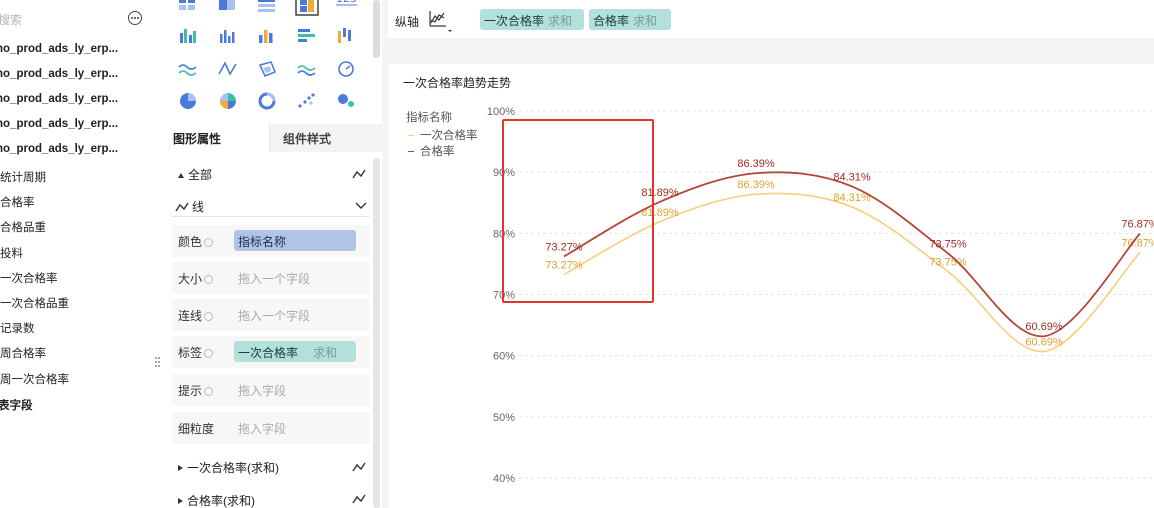 The image size is (1154, 508). I want to click on more-options-icon, so click(135, 18).